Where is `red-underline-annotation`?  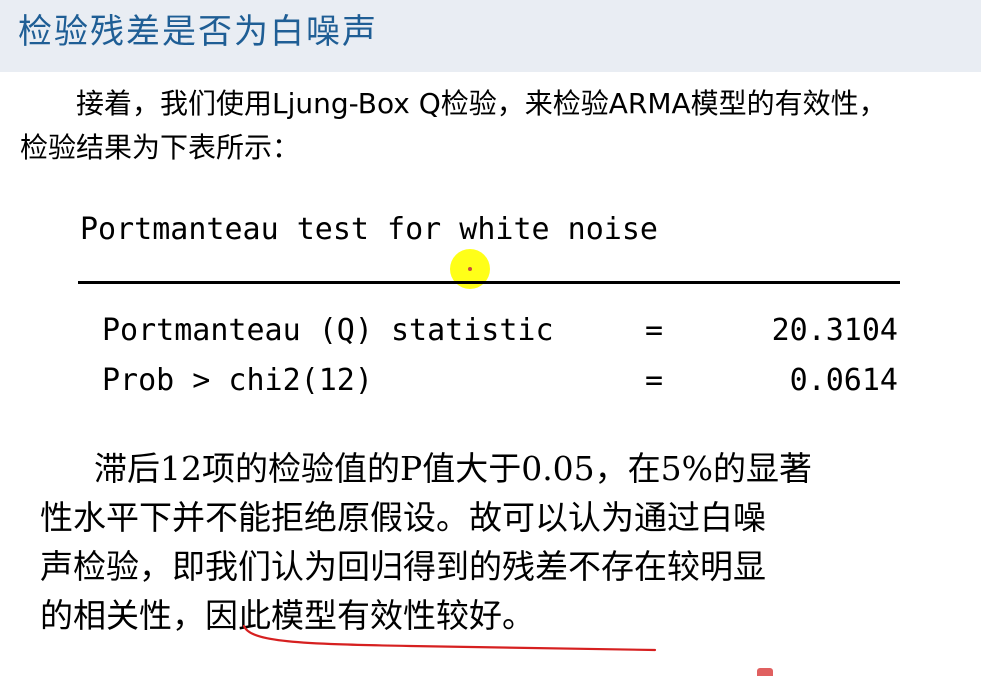
red-underline-annotation is located at coordinates (449, 638).